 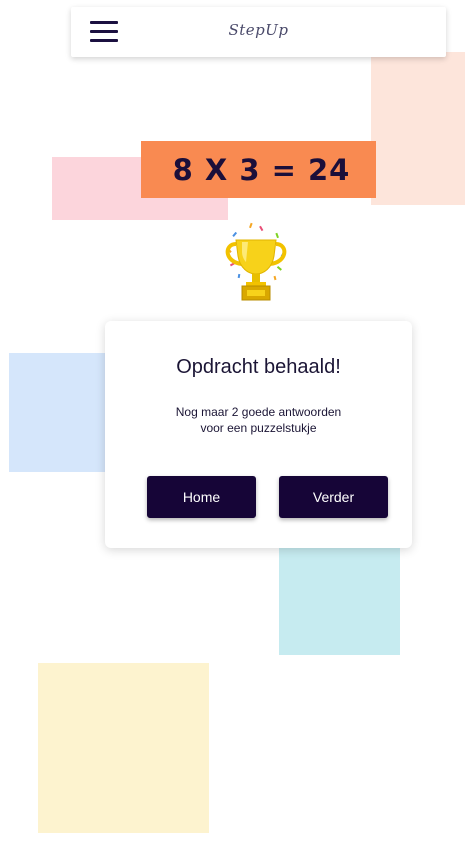 I want to click on result-message-line1: Nog maar 2 goede antwoorden, so click(x=258, y=412).